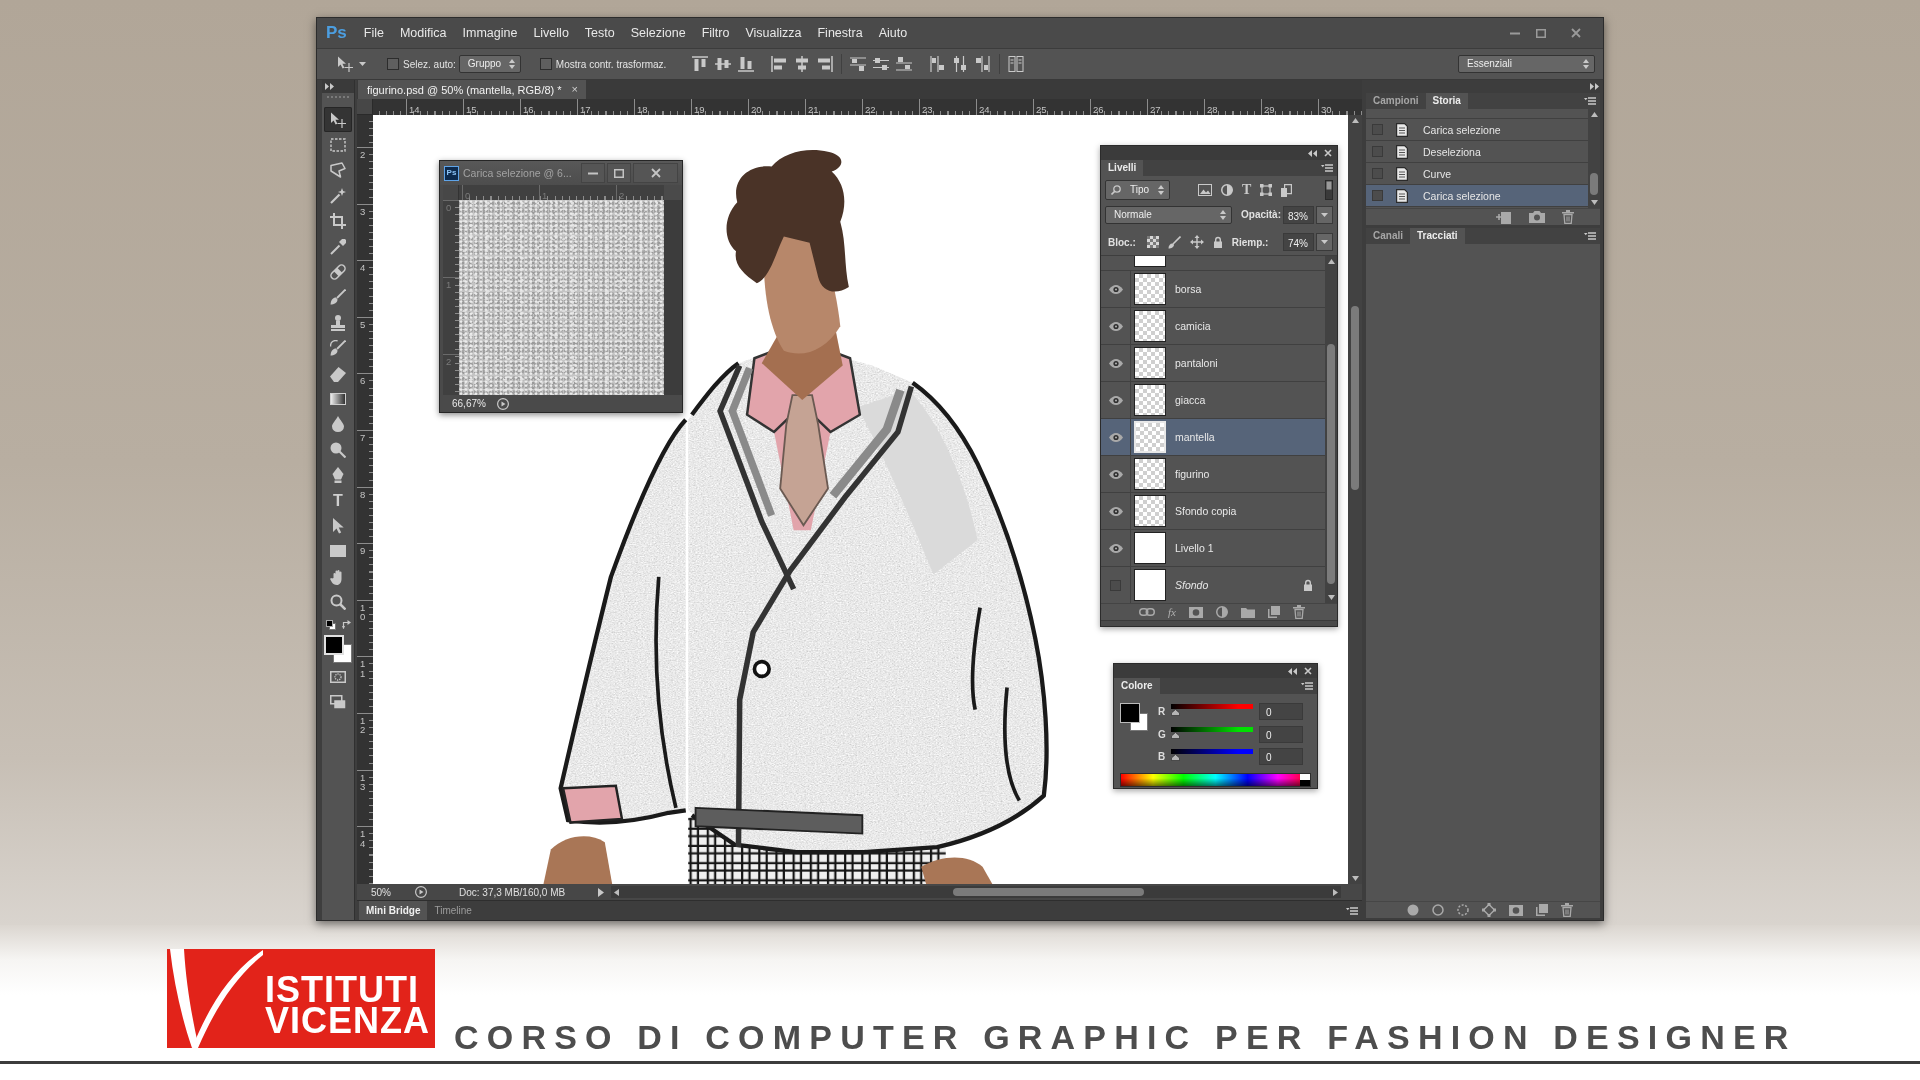  I want to click on fill-field: 74%, so click(1298, 242).